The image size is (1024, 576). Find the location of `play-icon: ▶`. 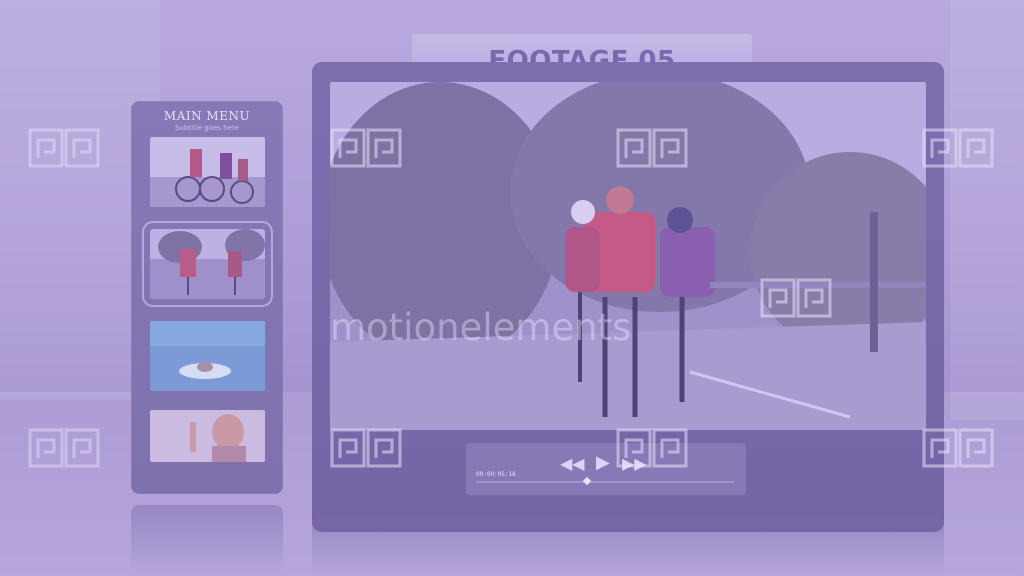

play-icon: ▶ is located at coordinates (603, 463).